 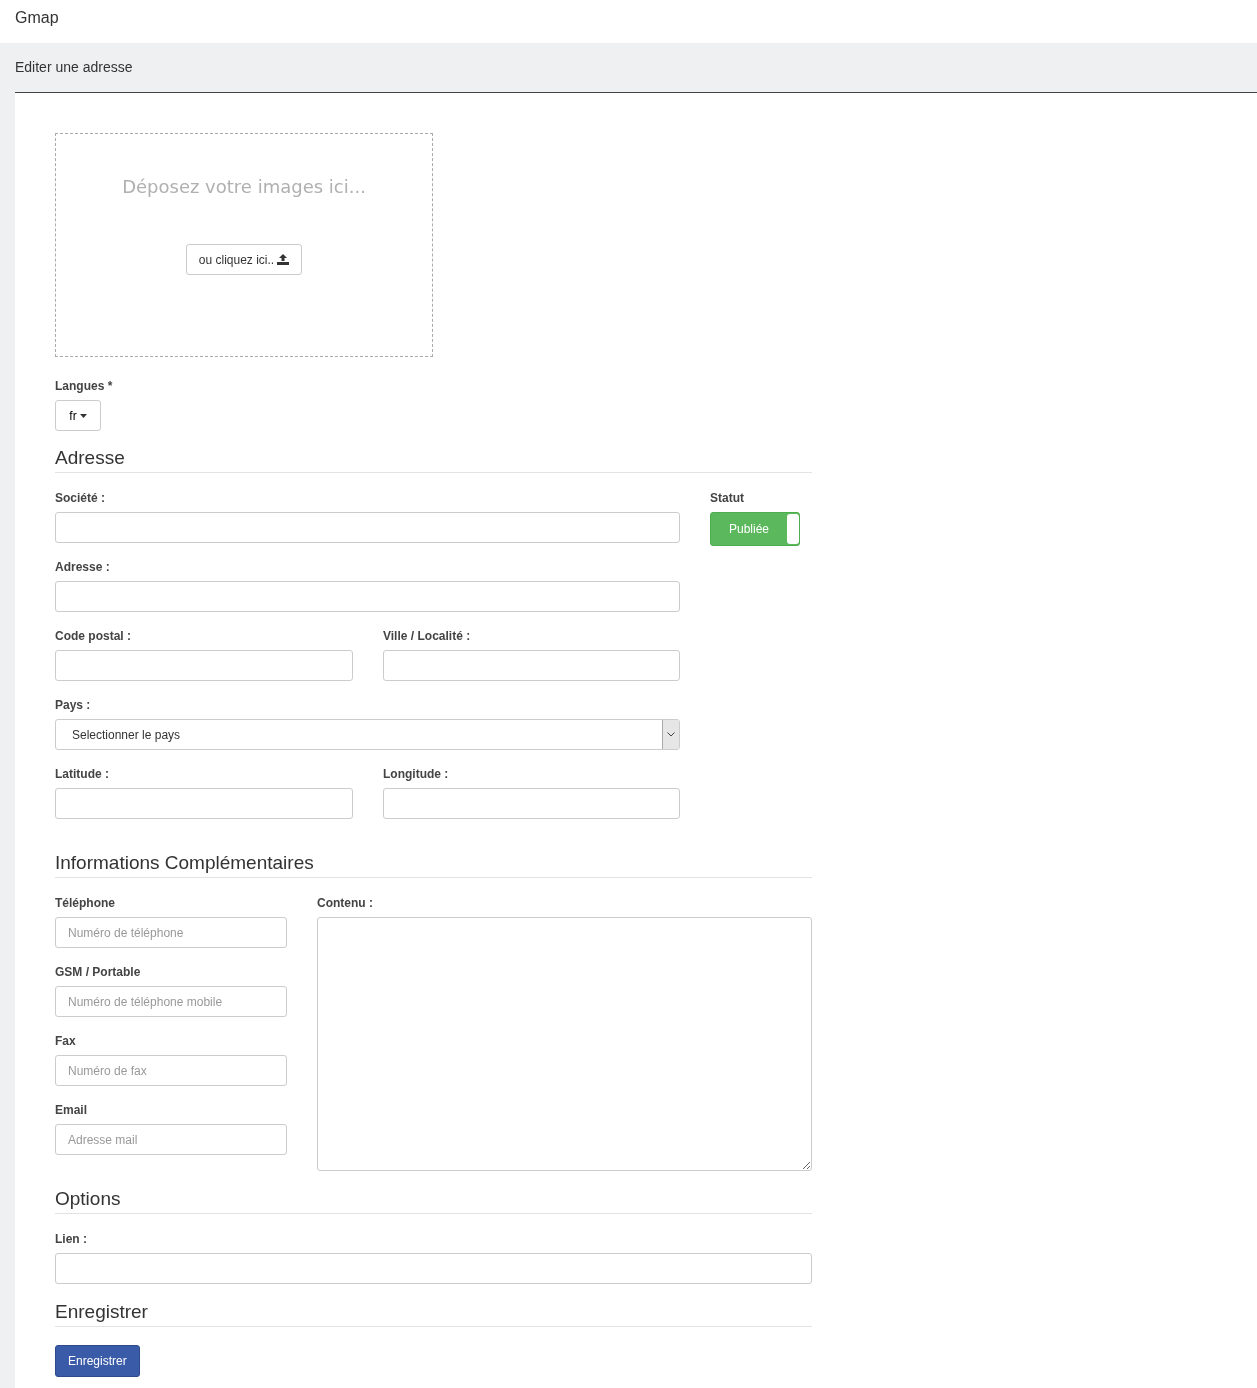 I want to click on image-dropzone: Déposez votre images ici... ou cliquez ici.., so click(x=244, y=245).